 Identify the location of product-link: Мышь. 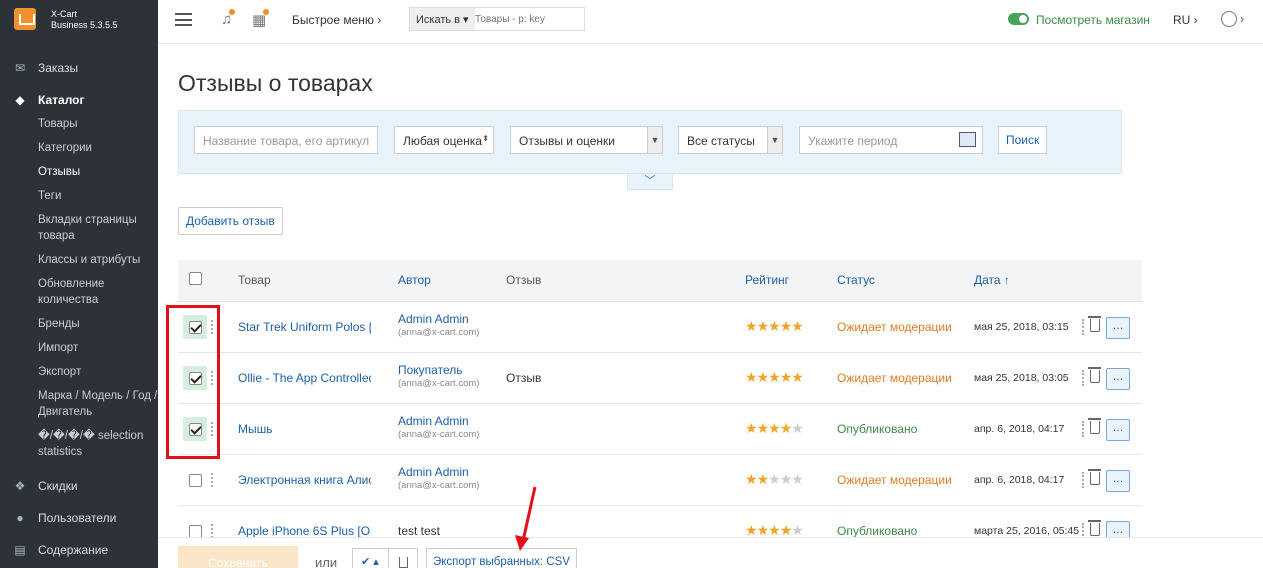
(304, 429).